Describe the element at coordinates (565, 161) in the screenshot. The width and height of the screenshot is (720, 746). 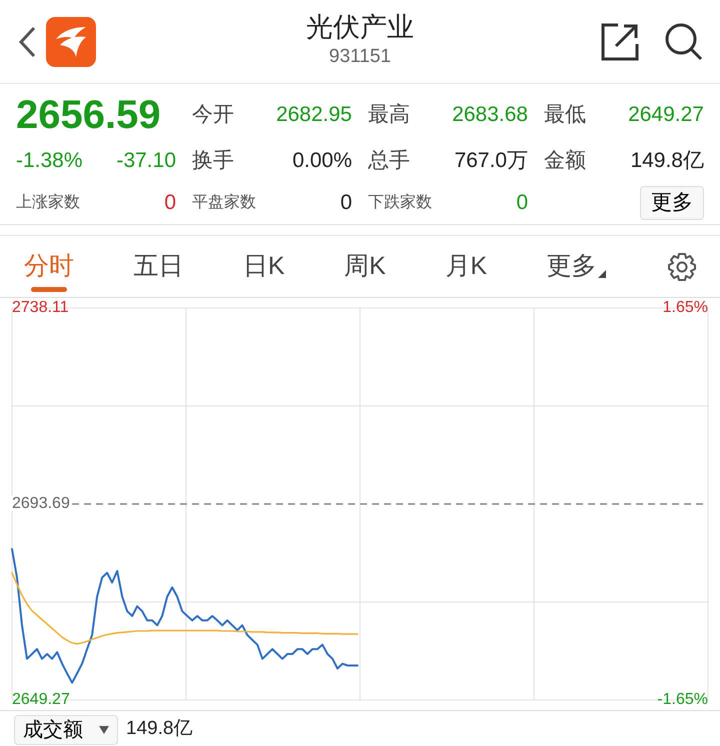
I see `stat-label: 金额` at that location.